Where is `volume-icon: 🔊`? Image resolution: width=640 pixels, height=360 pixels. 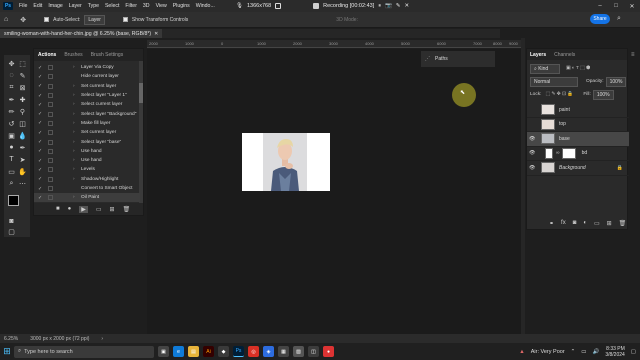 volume-icon: 🔊 is located at coordinates (595, 352).